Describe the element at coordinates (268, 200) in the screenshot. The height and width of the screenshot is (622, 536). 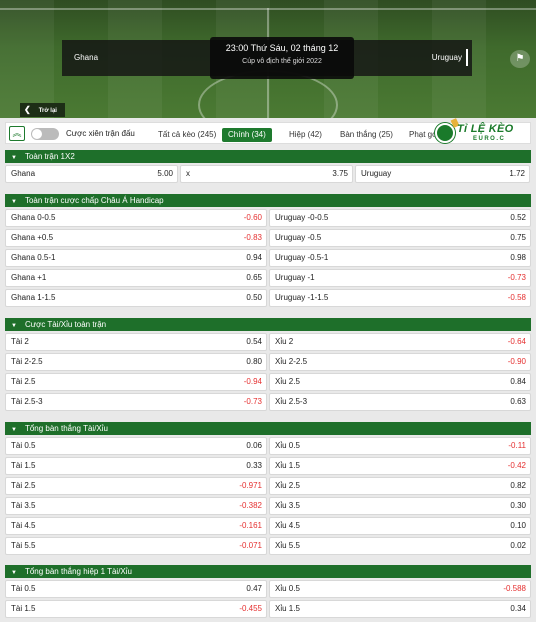
I see `section-header: ▼ Toàn trận cược chấp Châu Á Handicap` at that location.